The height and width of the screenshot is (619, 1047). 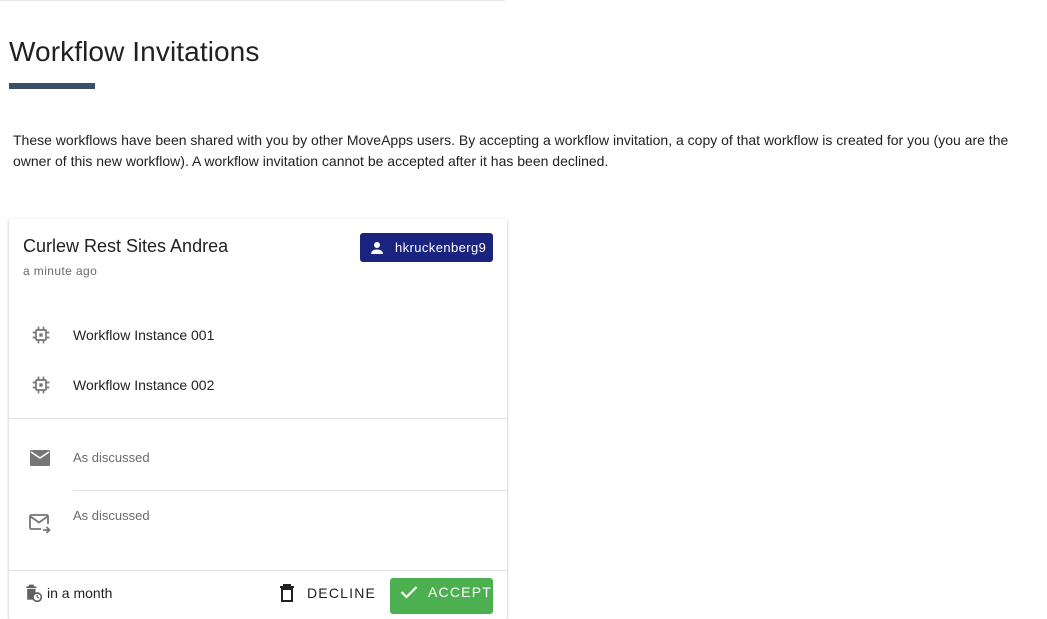 What do you see at coordinates (40, 458) in the screenshot?
I see `mail-icon` at bounding box center [40, 458].